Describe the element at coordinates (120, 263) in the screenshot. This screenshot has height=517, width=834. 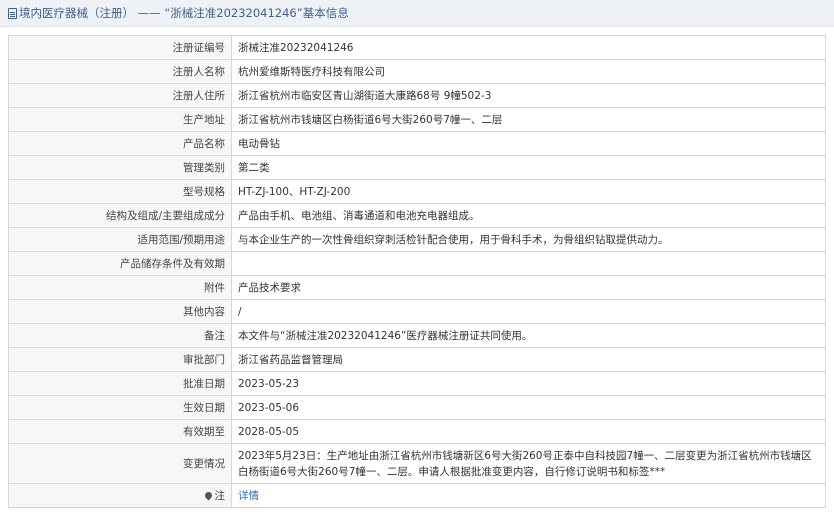
I see `row-label: 产品储存条件及有效期` at that location.